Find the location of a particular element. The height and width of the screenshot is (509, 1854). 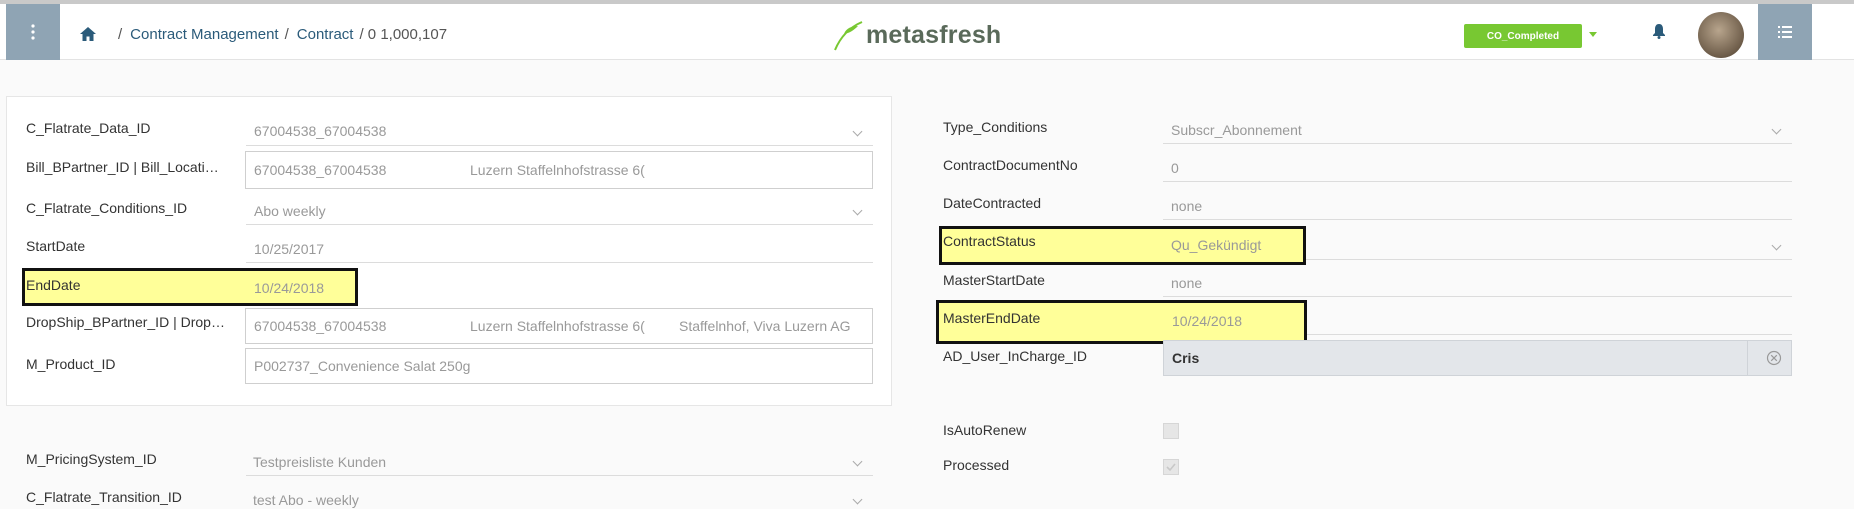

type-conditions-label: Type_Conditions is located at coordinates (995, 127).